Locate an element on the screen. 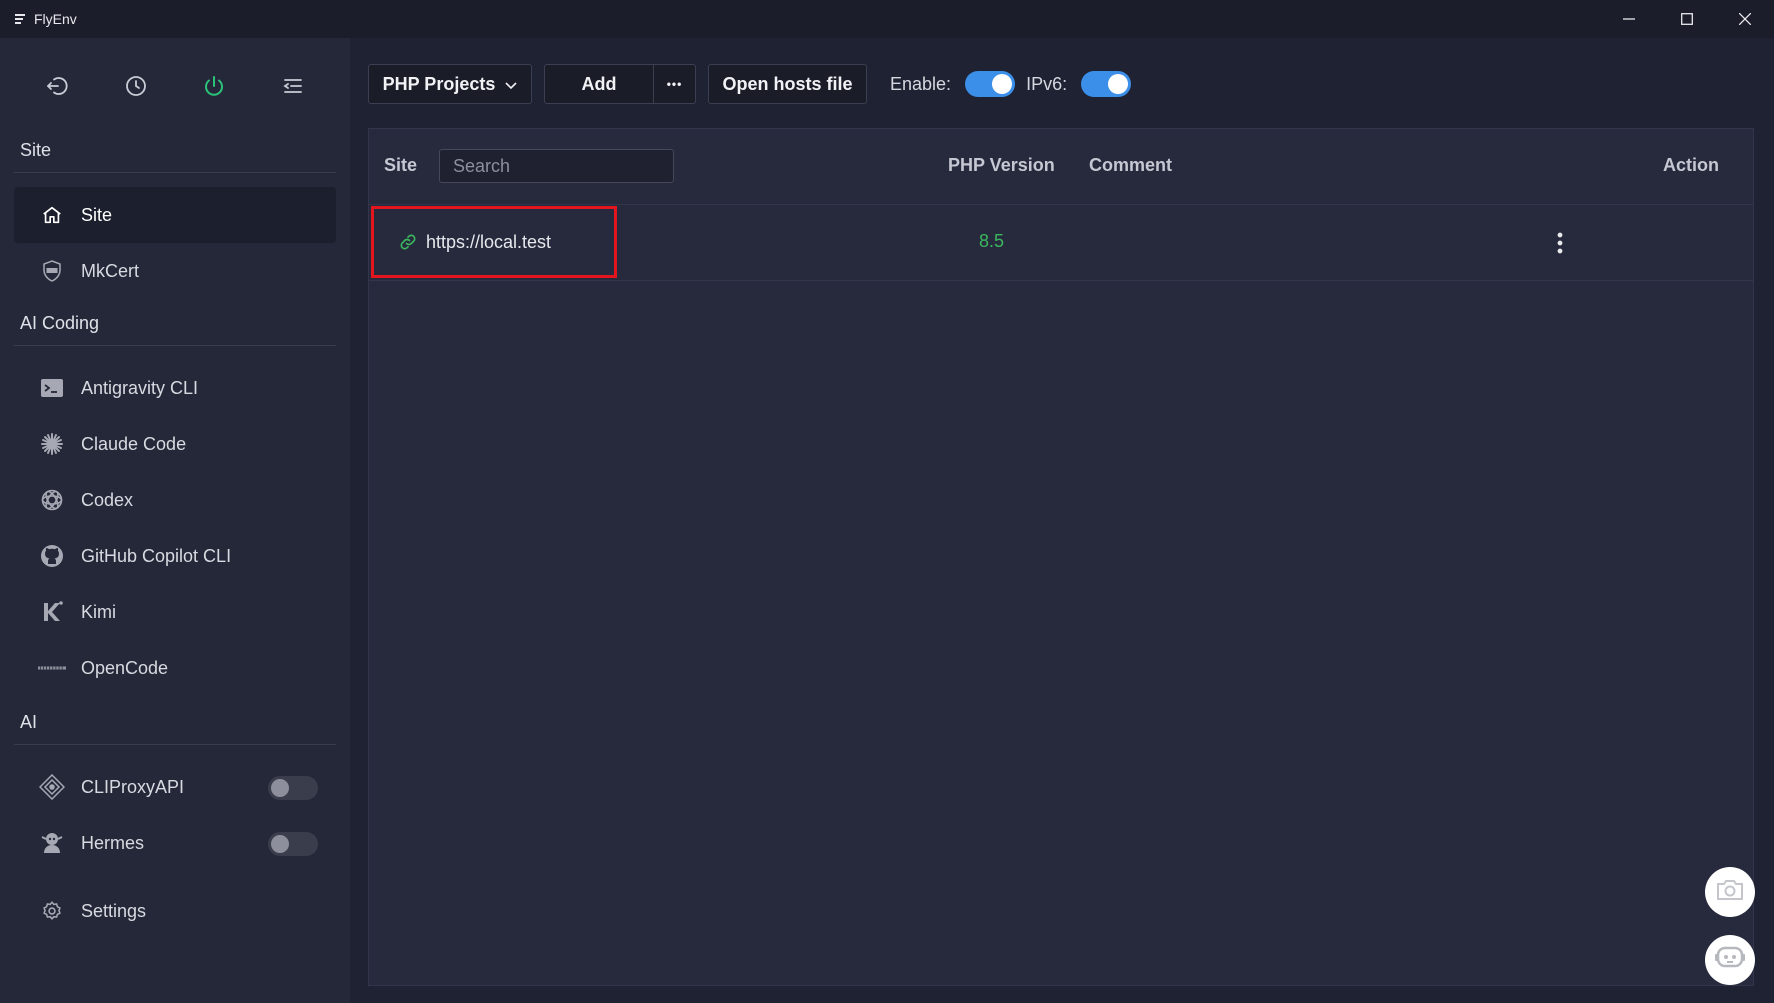 This screenshot has width=1774, height=1003. ai-assistant-button is located at coordinates (1730, 960).